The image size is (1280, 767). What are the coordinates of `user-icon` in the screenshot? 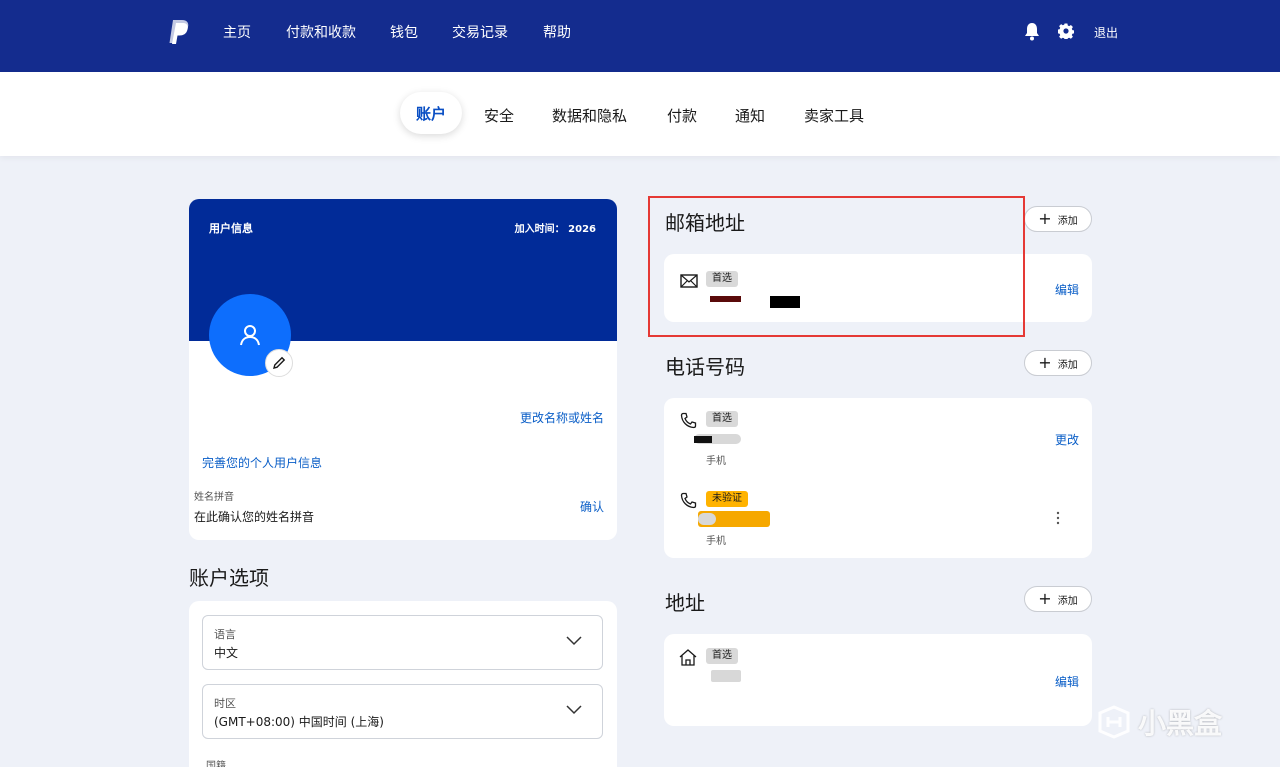 It's located at (250, 335).